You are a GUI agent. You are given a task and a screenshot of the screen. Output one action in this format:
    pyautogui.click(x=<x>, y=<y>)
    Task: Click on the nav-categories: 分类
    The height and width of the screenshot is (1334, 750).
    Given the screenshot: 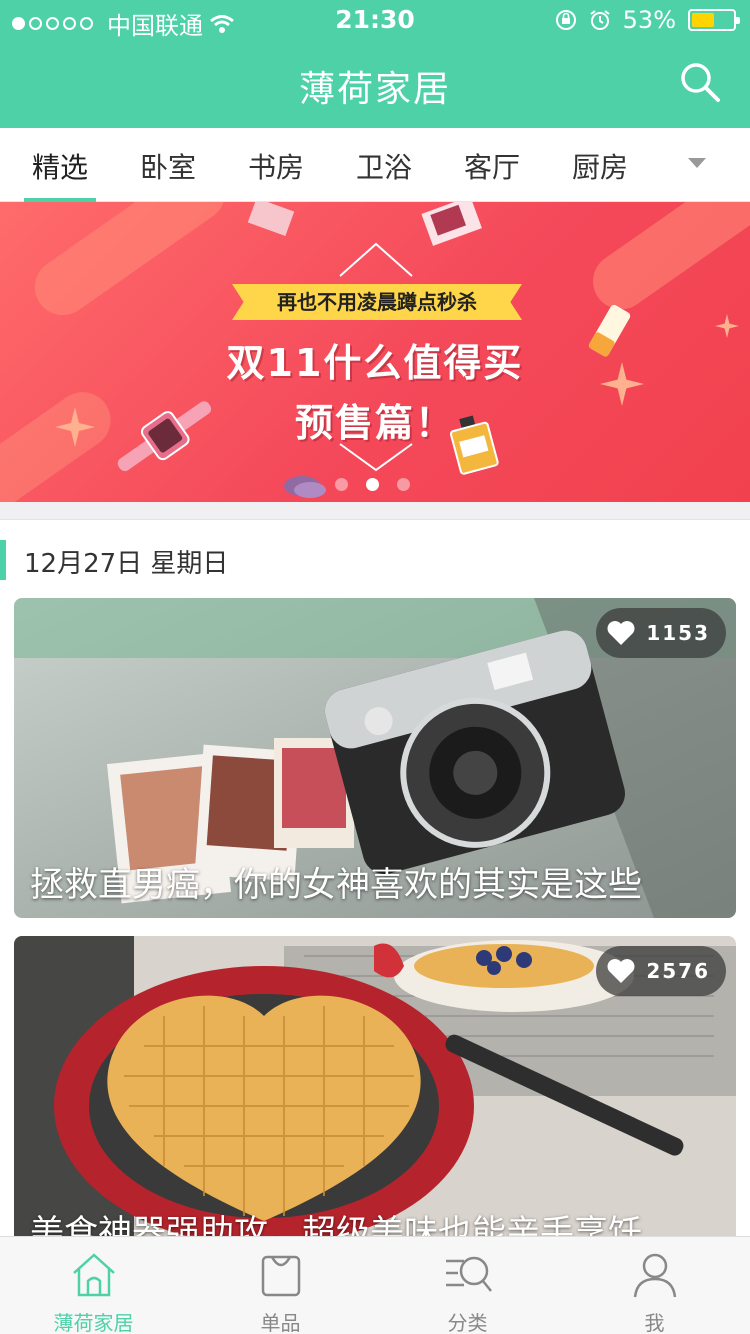 What is the action you would take?
    pyautogui.click(x=467, y=1285)
    